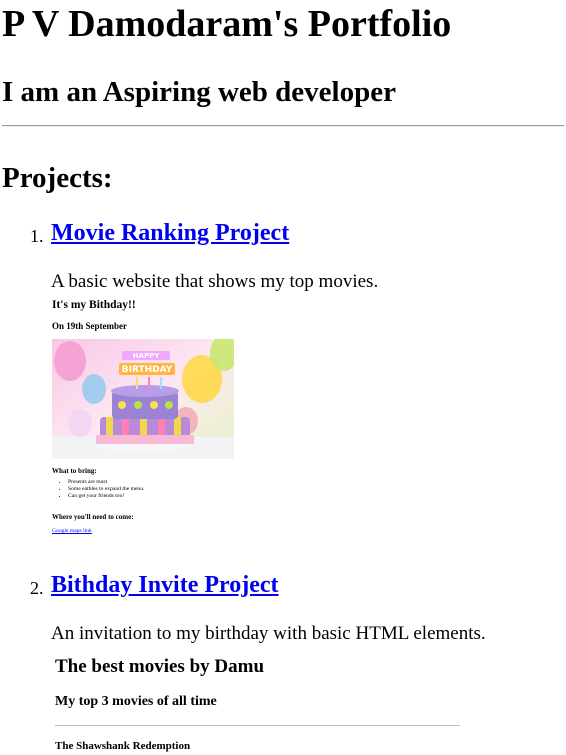 The image size is (566, 755). What do you see at coordinates (283, 126) in the screenshot?
I see `divider` at bounding box center [283, 126].